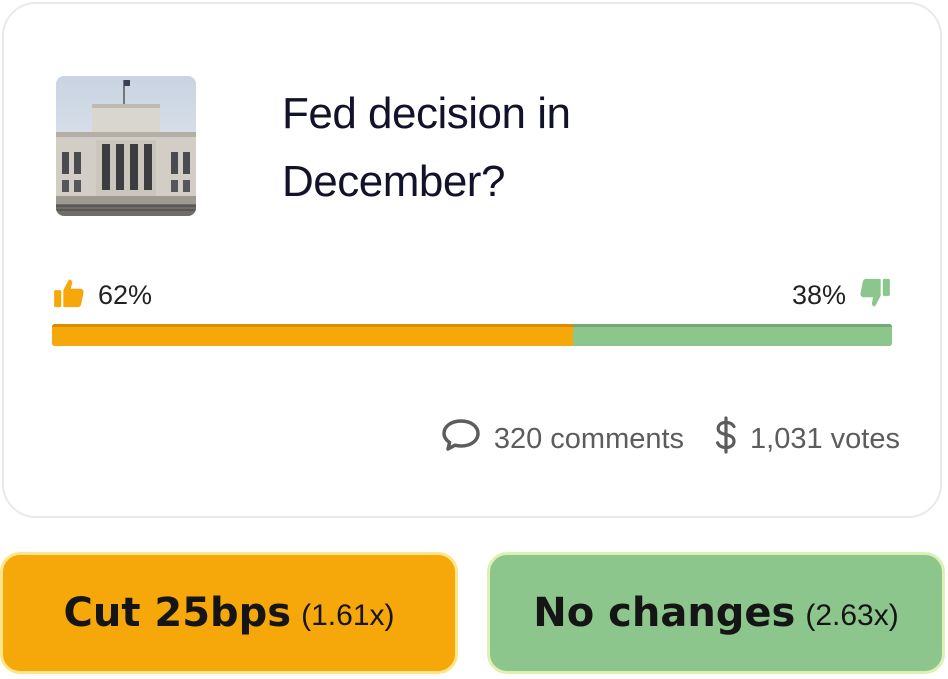  I want to click on poll-title: Fed decision in December?, so click(492, 148).